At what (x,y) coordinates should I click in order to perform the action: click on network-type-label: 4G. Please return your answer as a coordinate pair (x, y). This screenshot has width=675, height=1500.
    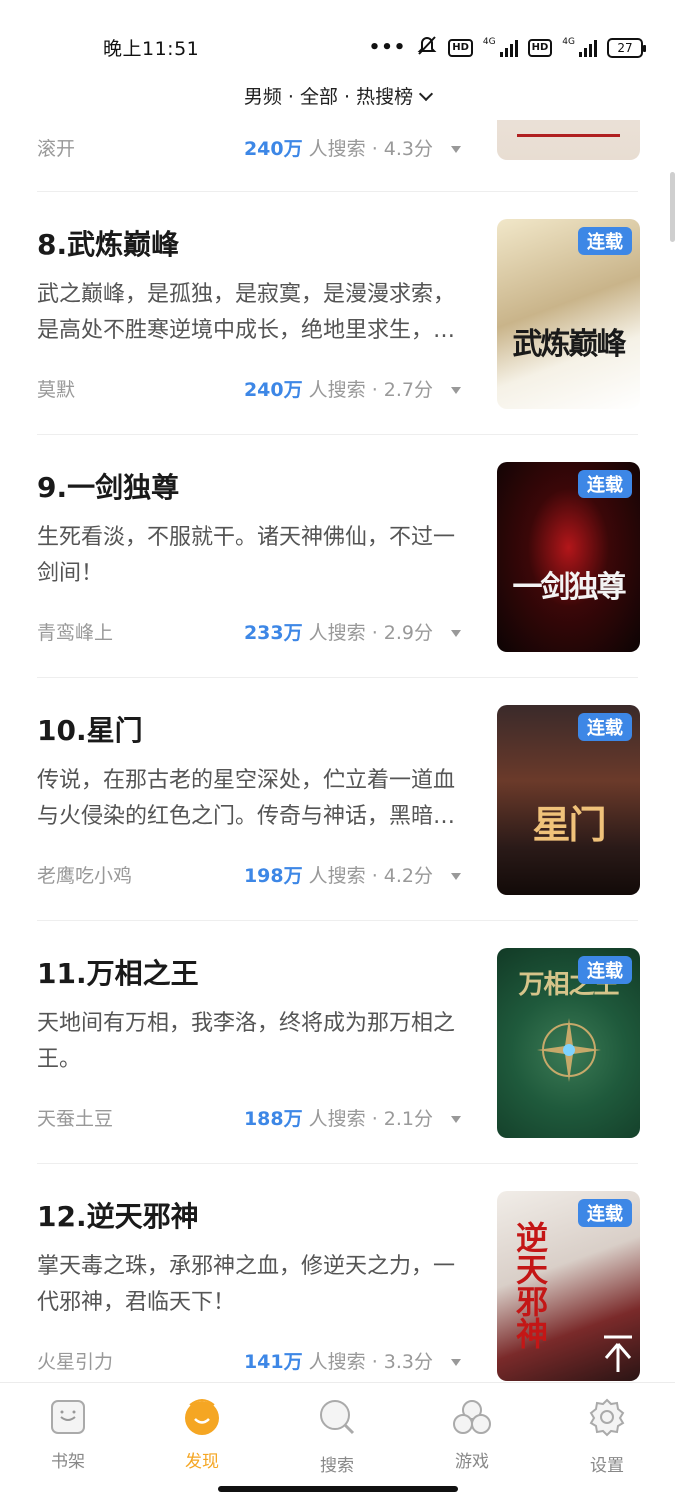
    Looking at the image, I should click on (489, 41).